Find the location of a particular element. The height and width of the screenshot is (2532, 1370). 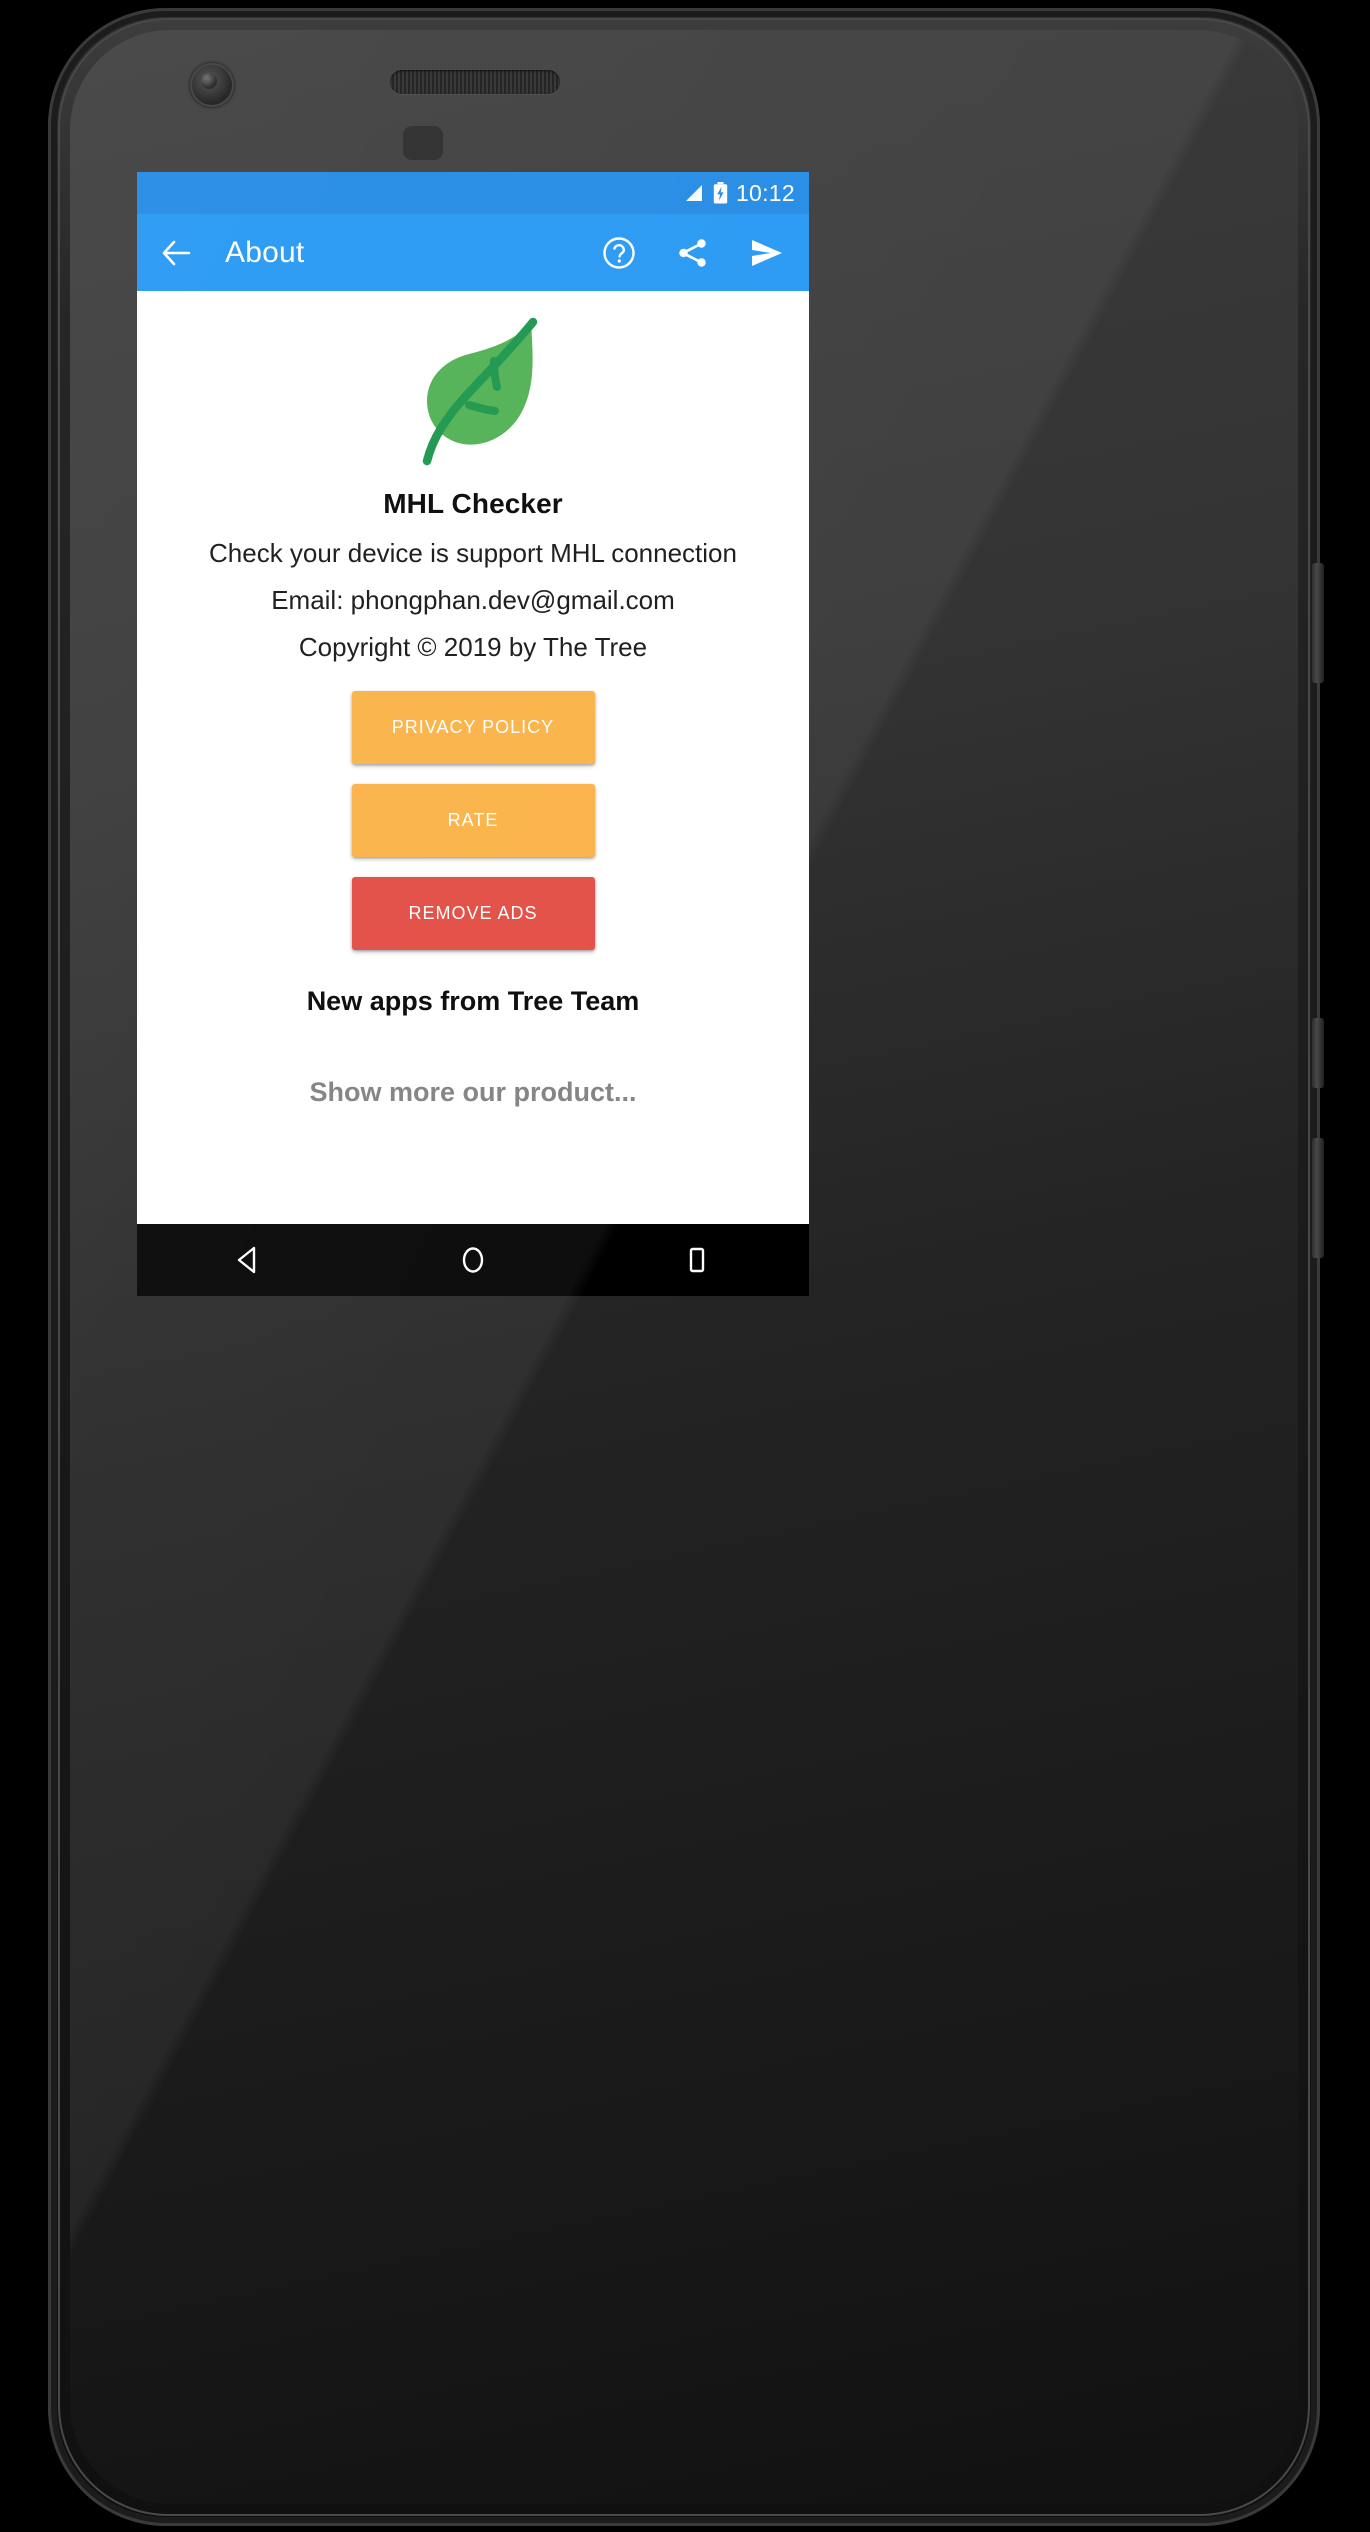

copyright-text: Copyright © 2019 by The Tree is located at coordinates (473, 647).